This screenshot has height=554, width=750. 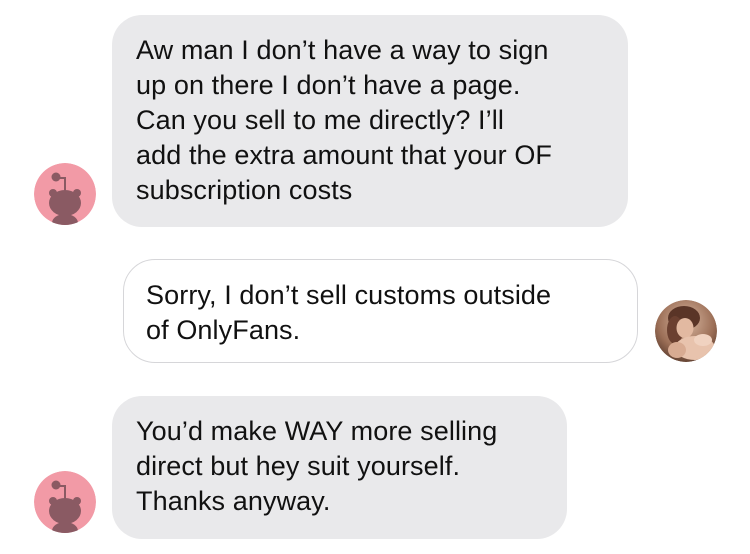 What do you see at coordinates (244, 190) in the screenshot?
I see `message-text-line: subscription costs` at bounding box center [244, 190].